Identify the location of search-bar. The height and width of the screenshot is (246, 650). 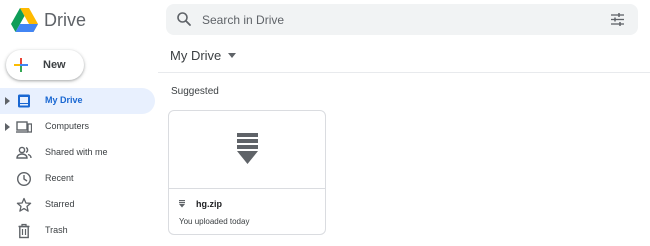
(402, 19).